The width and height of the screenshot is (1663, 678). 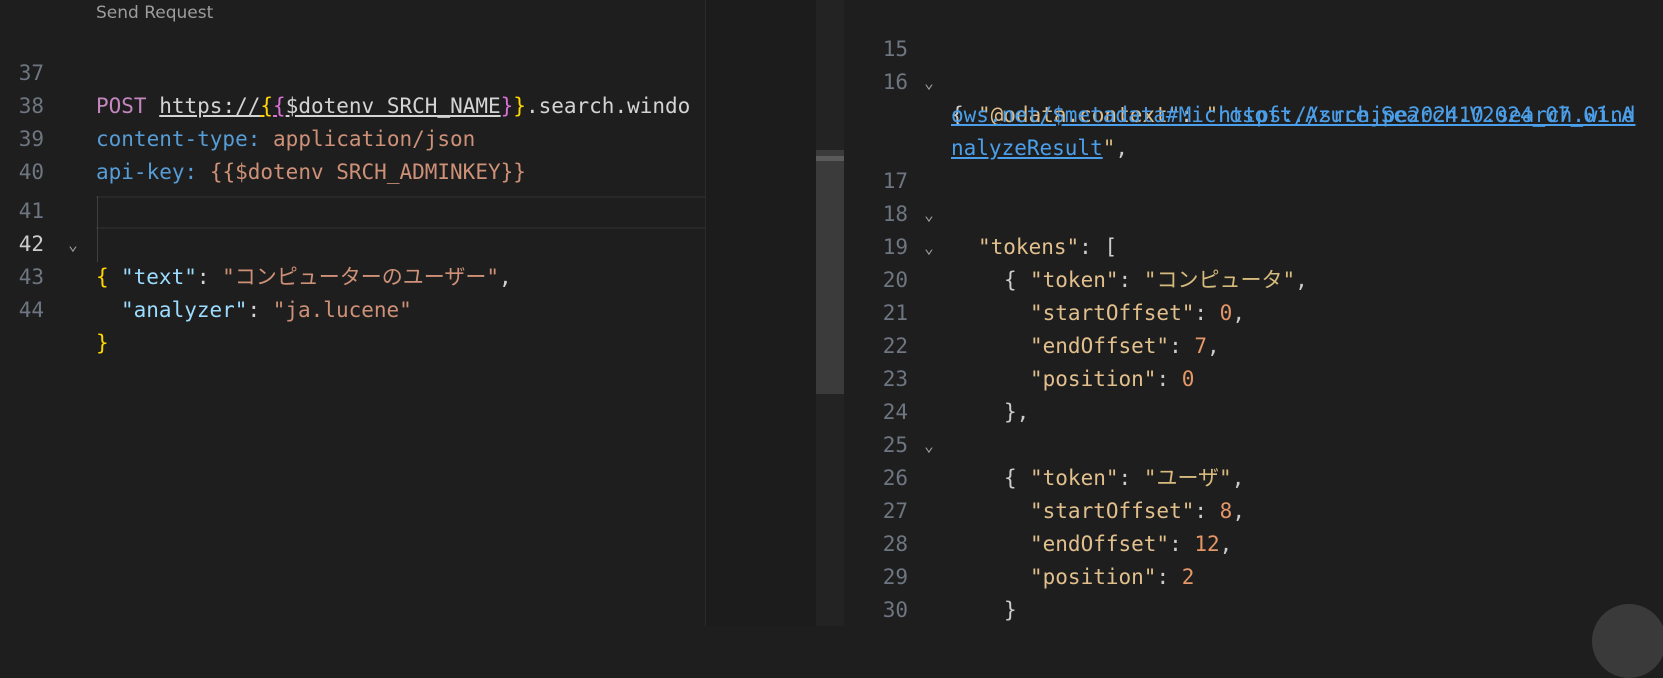 I want to click on editor-line: 15 ⌄ {, so click(x=1253, y=63).